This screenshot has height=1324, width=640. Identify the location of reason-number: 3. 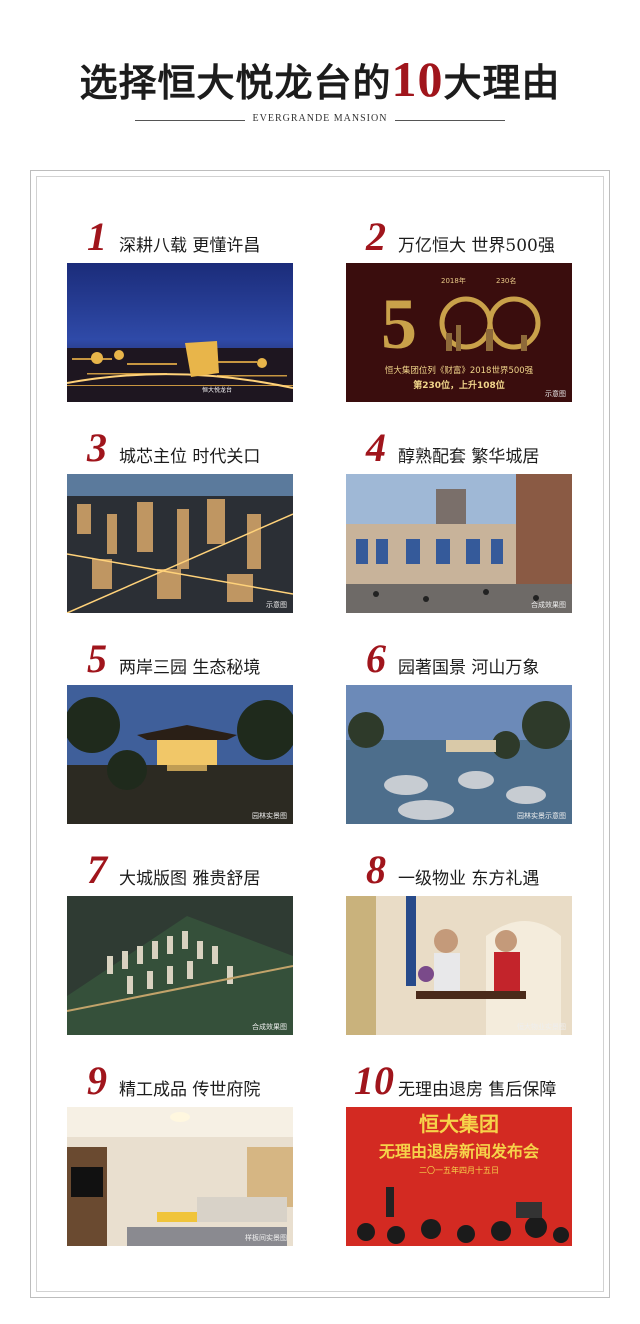
(97, 447).